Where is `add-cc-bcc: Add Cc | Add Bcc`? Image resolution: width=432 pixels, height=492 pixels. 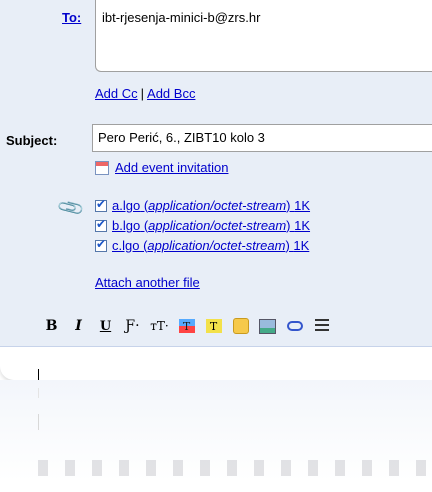 add-cc-bcc: Add Cc | Add Bcc is located at coordinates (145, 93).